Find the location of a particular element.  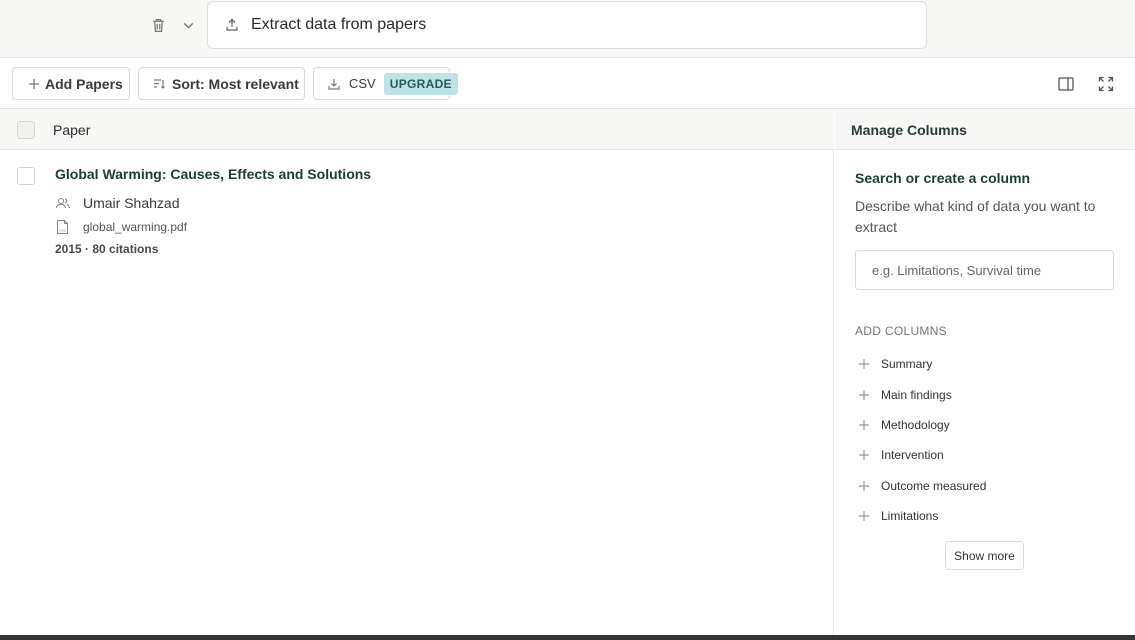

download-icon is located at coordinates (334, 84).